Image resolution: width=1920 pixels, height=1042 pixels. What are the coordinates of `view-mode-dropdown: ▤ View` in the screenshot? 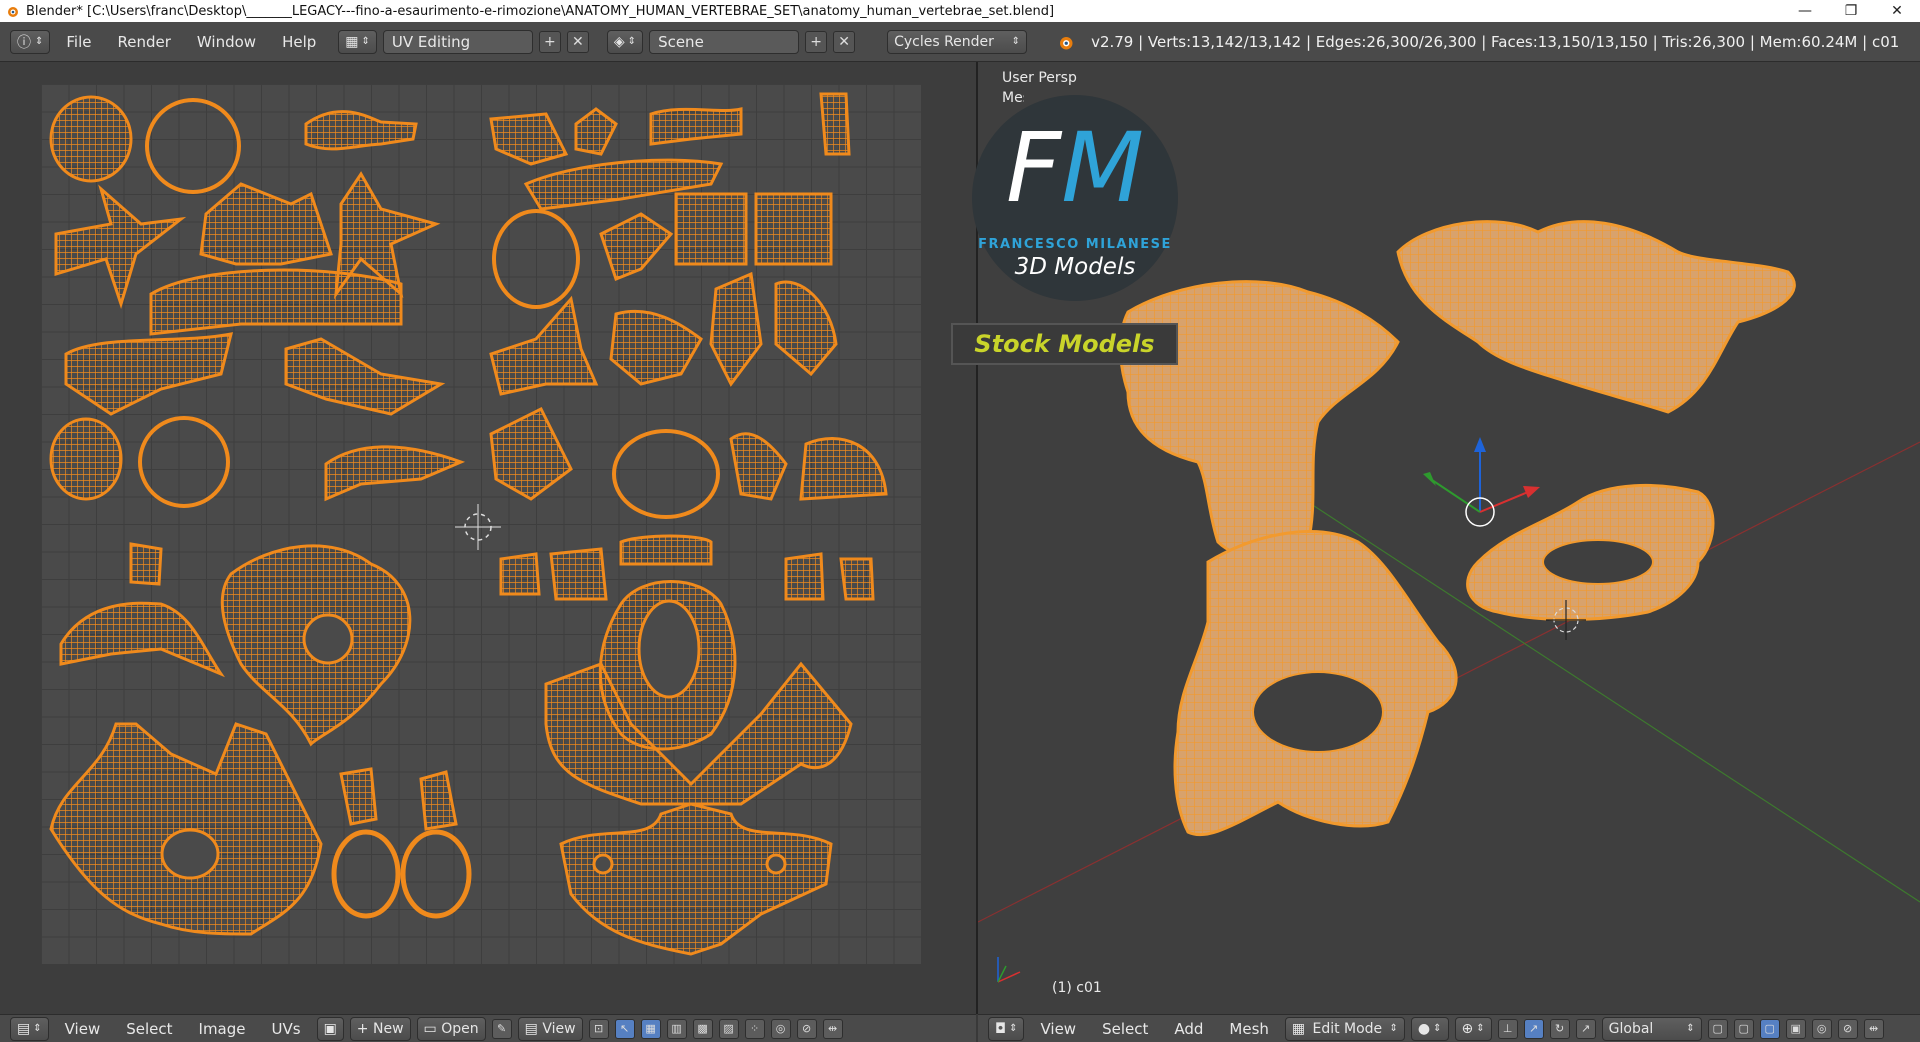 It's located at (550, 1028).